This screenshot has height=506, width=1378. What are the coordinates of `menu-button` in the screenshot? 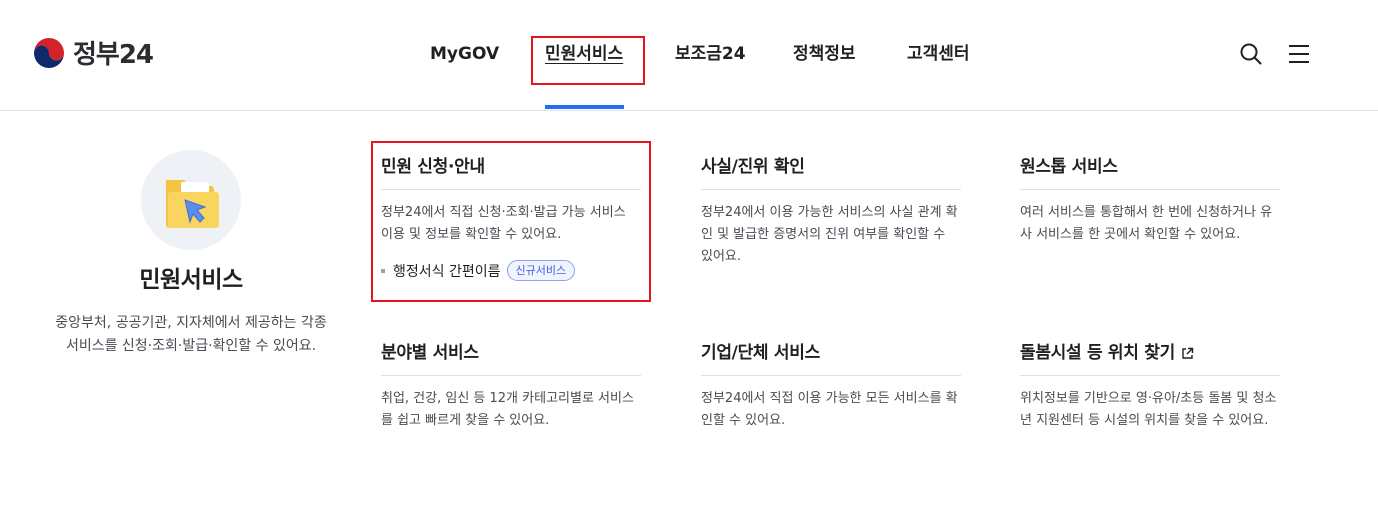 It's located at (1299, 54).